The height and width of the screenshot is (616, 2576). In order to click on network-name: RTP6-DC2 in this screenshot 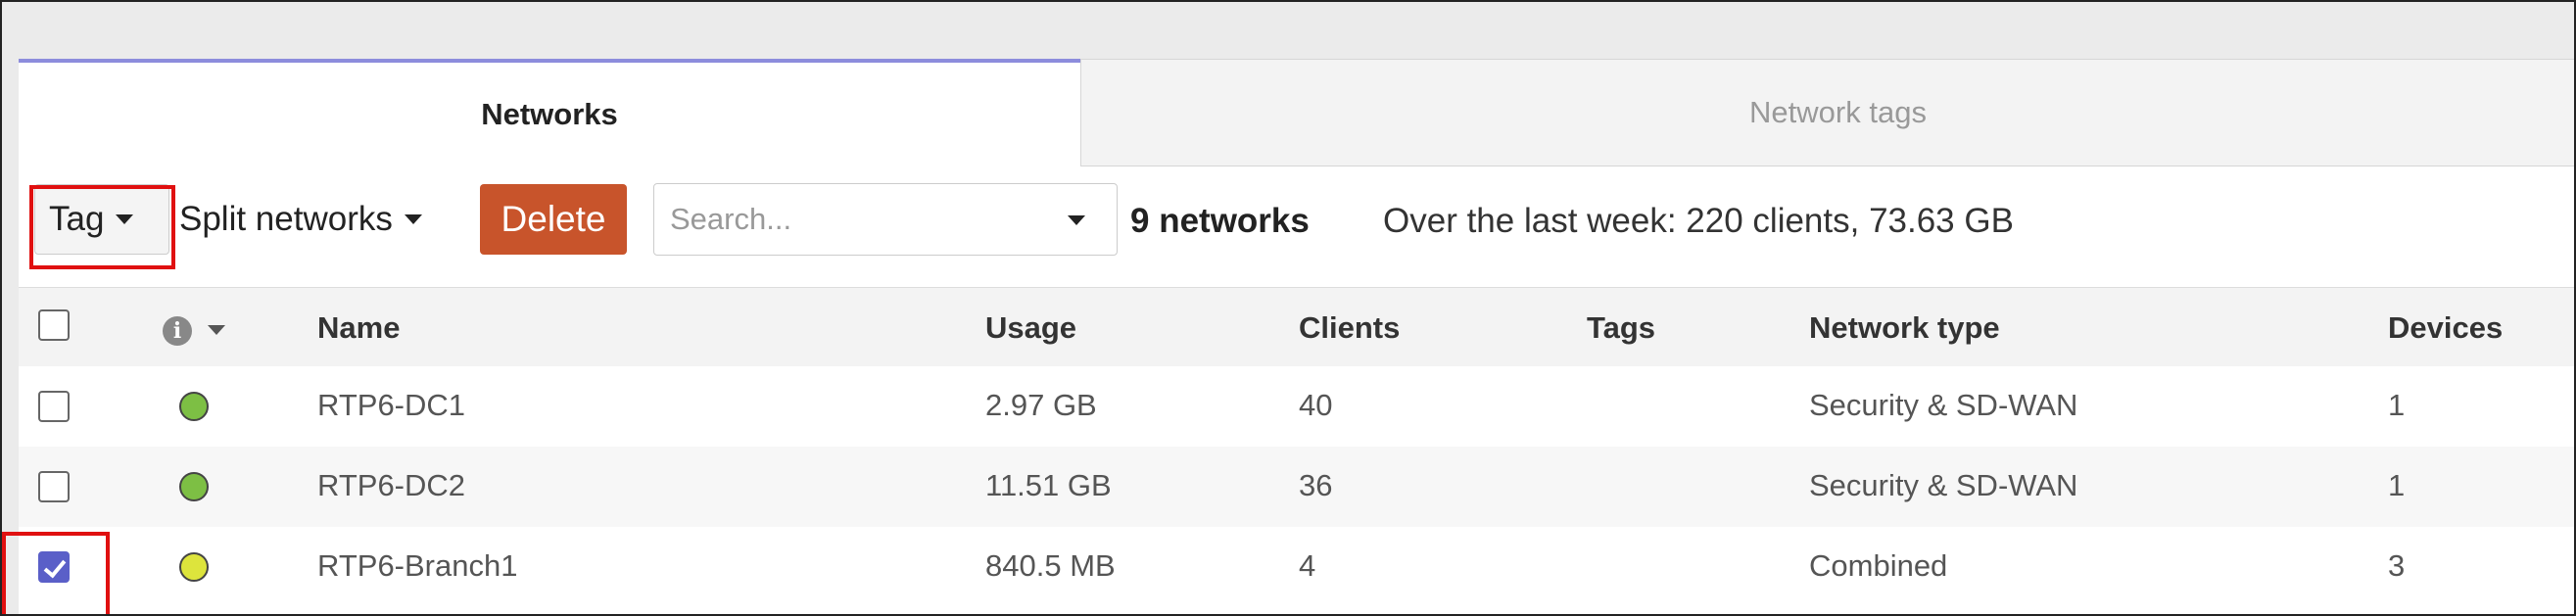, I will do `click(391, 485)`.